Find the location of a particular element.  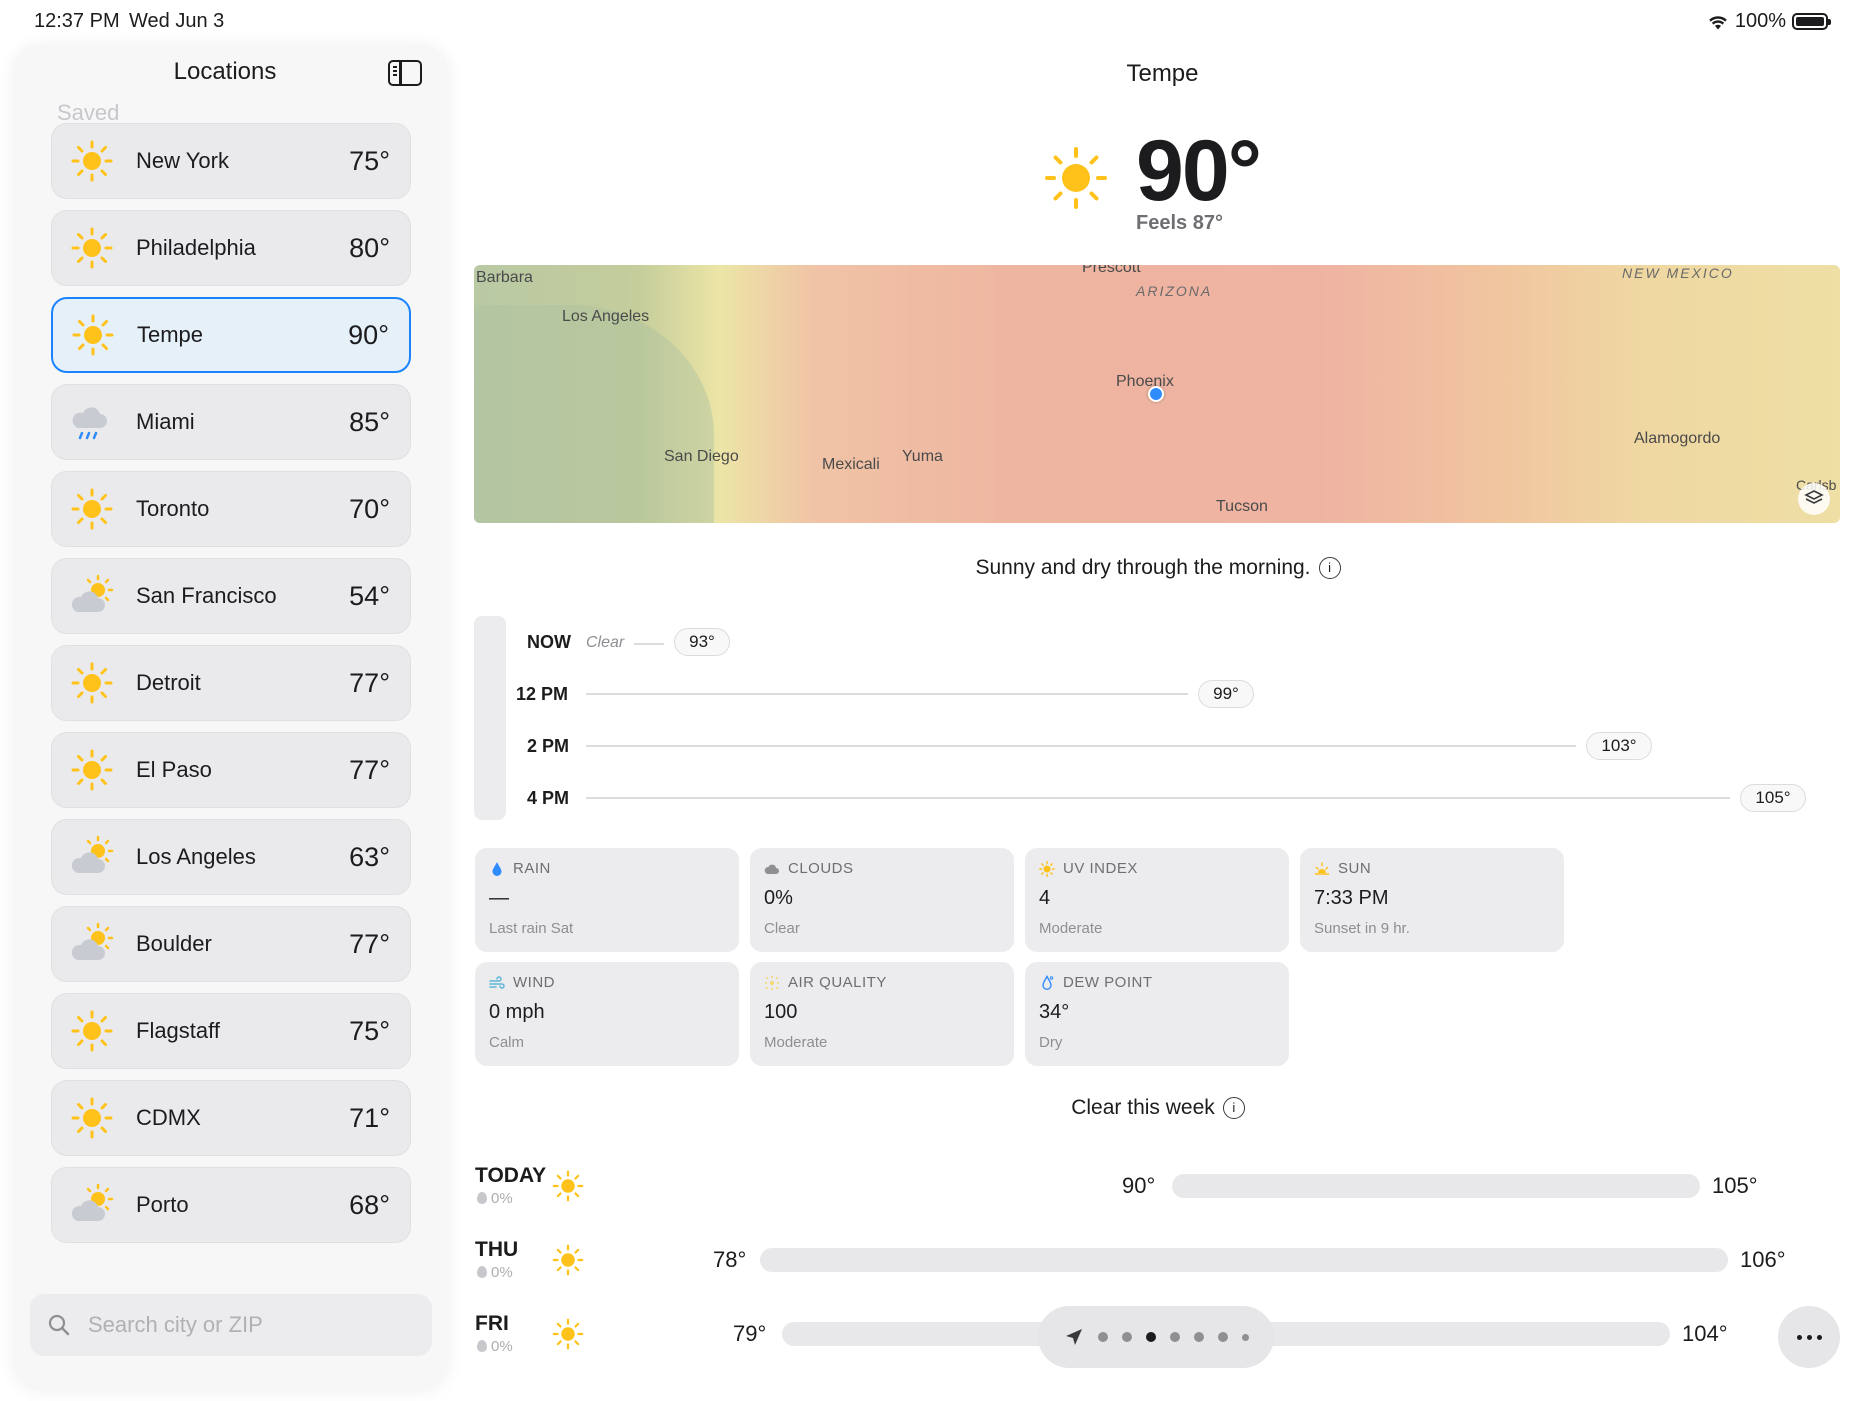

location-temp: 80° is located at coordinates (369, 247).